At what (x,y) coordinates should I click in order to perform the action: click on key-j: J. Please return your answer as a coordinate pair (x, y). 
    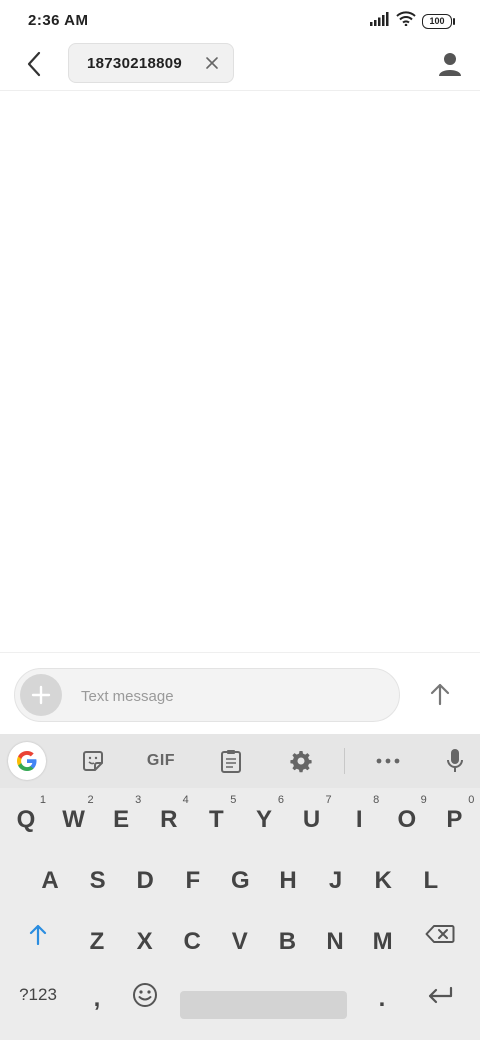
    Looking at the image, I should click on (336, 881).